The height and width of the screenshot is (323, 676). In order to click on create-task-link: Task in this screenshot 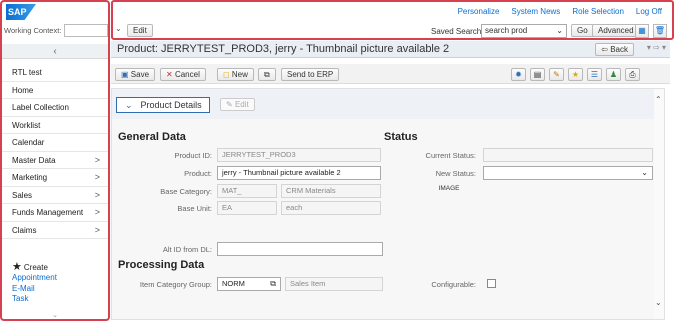, I will do `click(34, 299)`.